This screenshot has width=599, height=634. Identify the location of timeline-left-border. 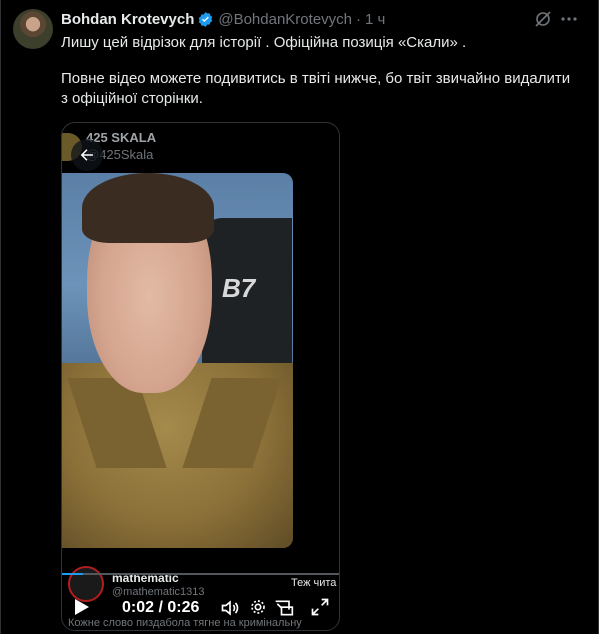
(0, 317).